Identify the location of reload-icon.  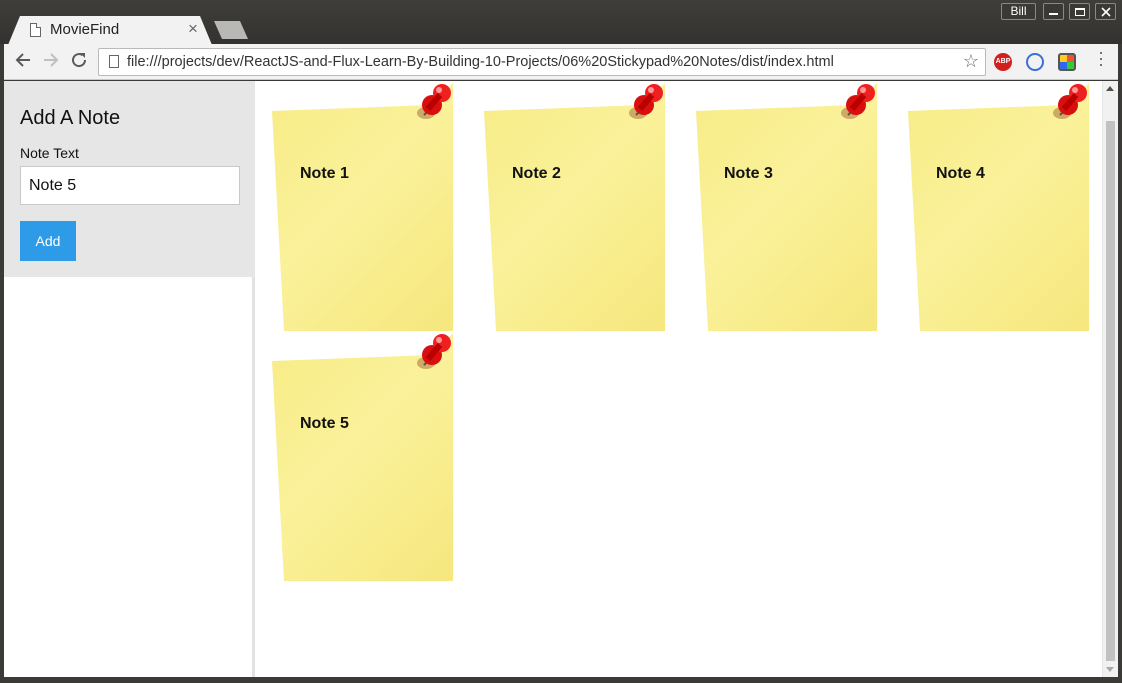
(79, 60).